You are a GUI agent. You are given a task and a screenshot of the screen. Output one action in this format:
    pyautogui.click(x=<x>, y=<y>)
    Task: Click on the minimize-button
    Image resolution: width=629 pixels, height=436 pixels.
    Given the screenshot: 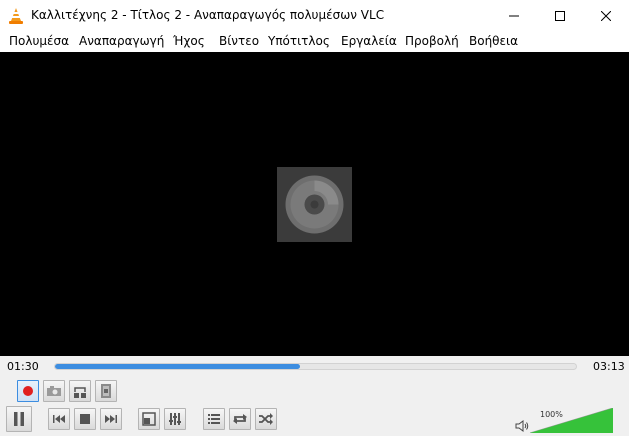 What is the action you would take?
    pyautogui.click(x=514, y=15)
    